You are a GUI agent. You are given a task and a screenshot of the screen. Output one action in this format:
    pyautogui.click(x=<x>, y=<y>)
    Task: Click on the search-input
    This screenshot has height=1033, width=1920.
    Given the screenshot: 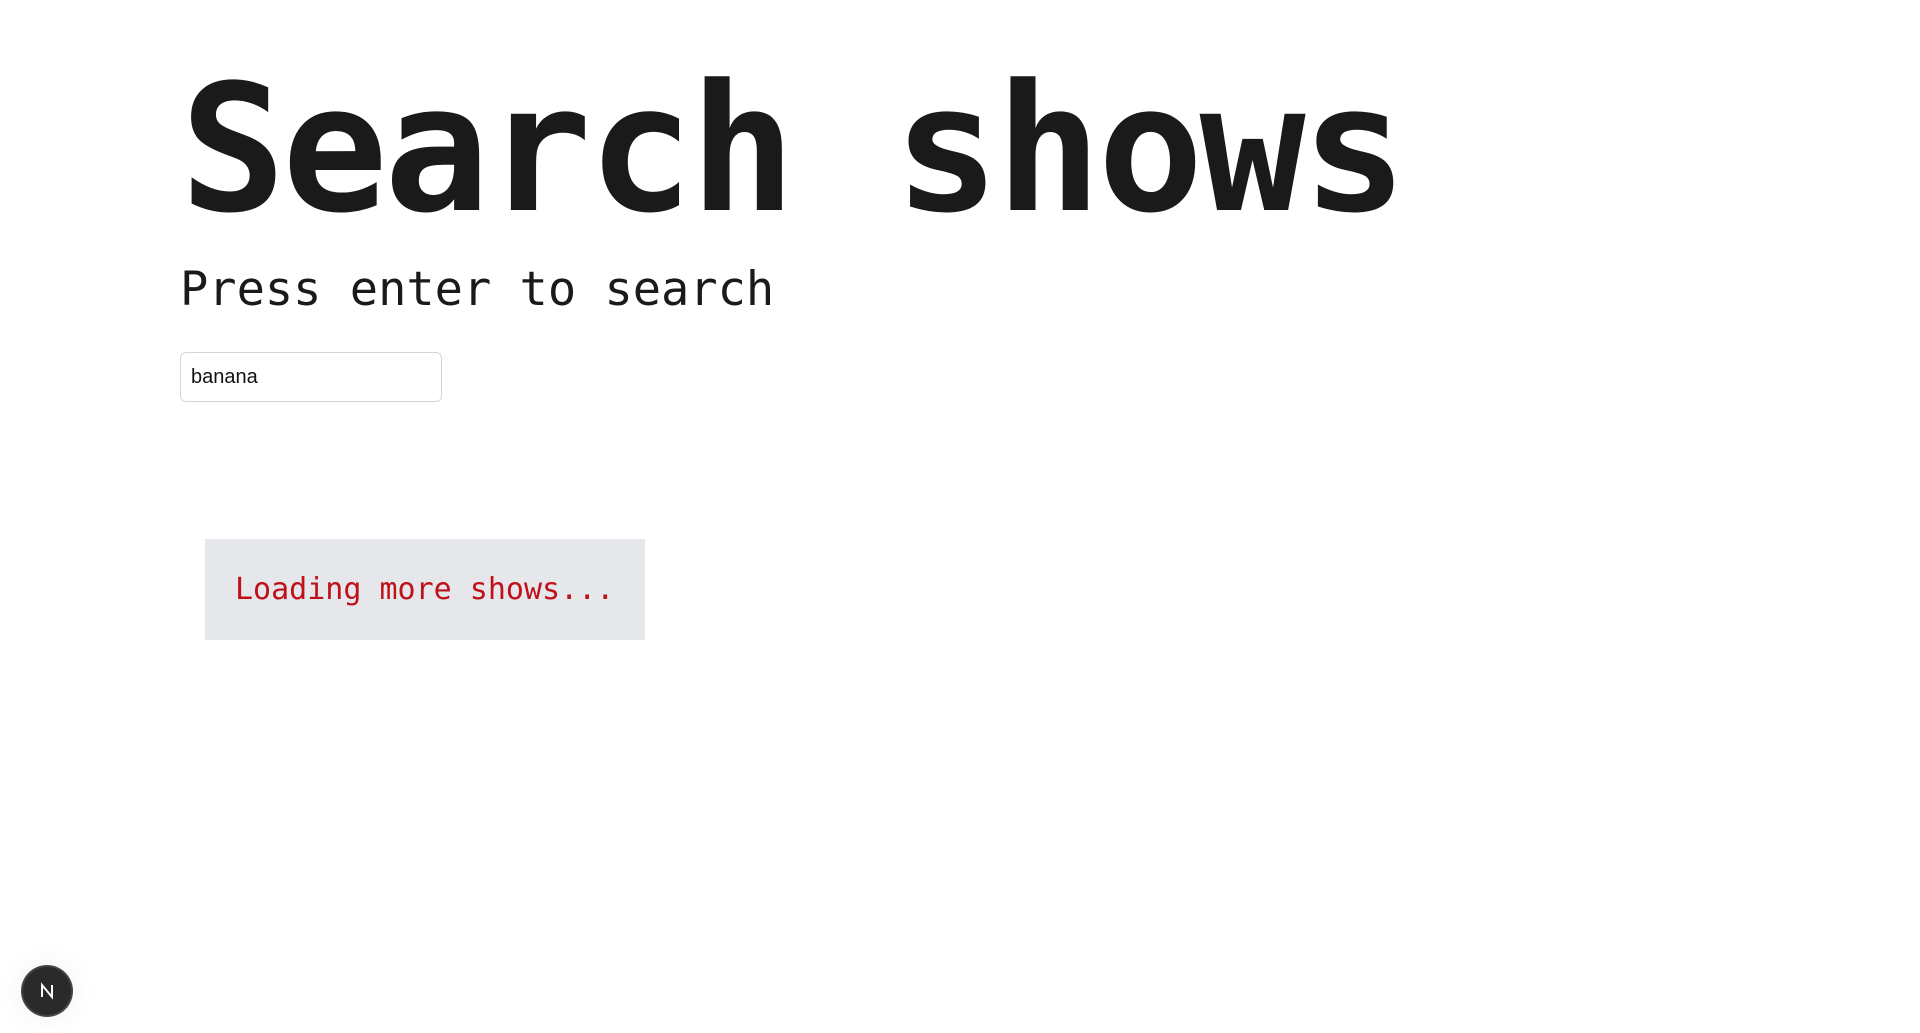 What is the action you would take?
    pyautogui.click(x=311, y=377)
    